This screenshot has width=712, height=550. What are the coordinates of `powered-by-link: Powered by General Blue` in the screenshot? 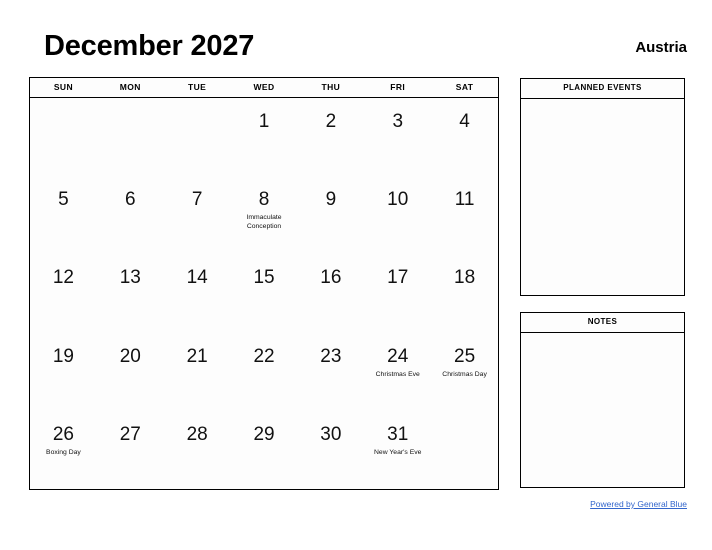 It's located at (638, 504).